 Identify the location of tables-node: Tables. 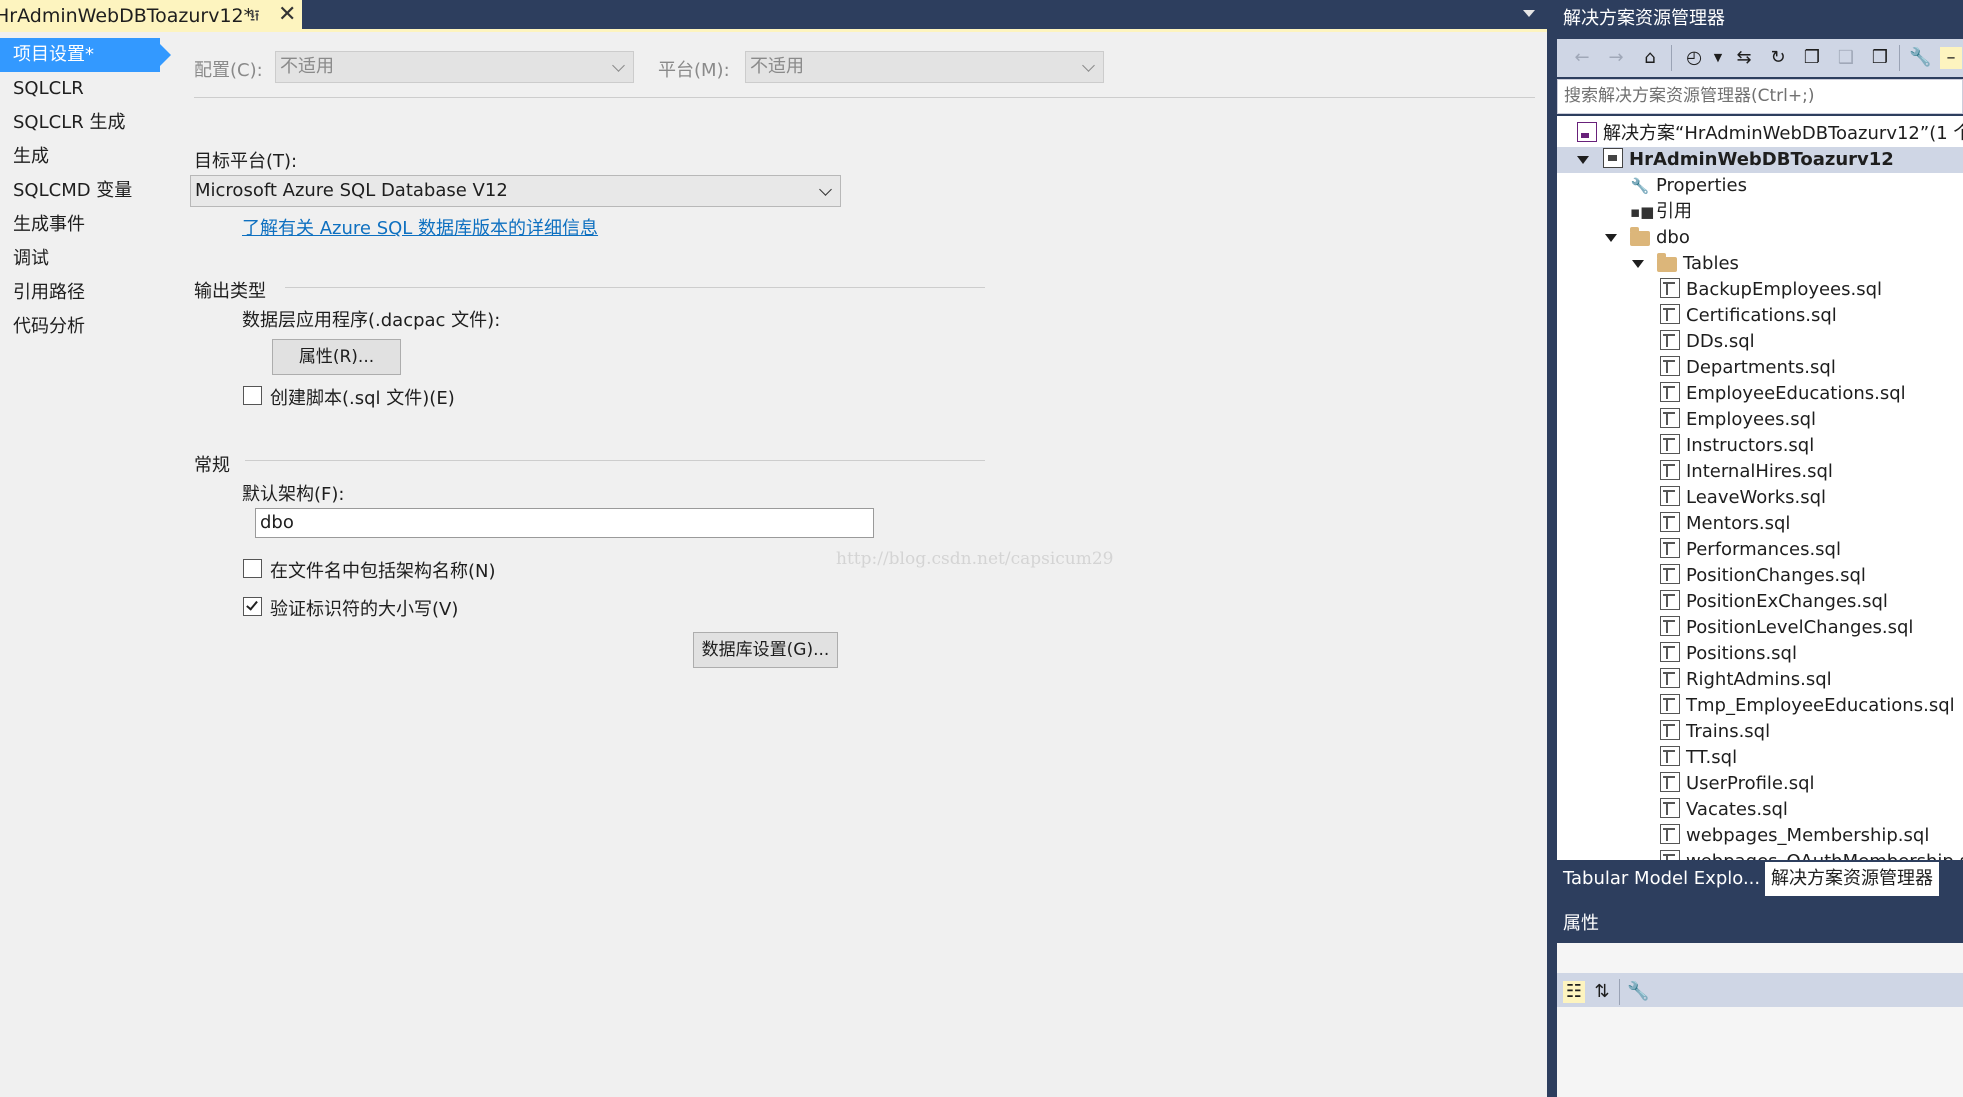
(1684, 264).